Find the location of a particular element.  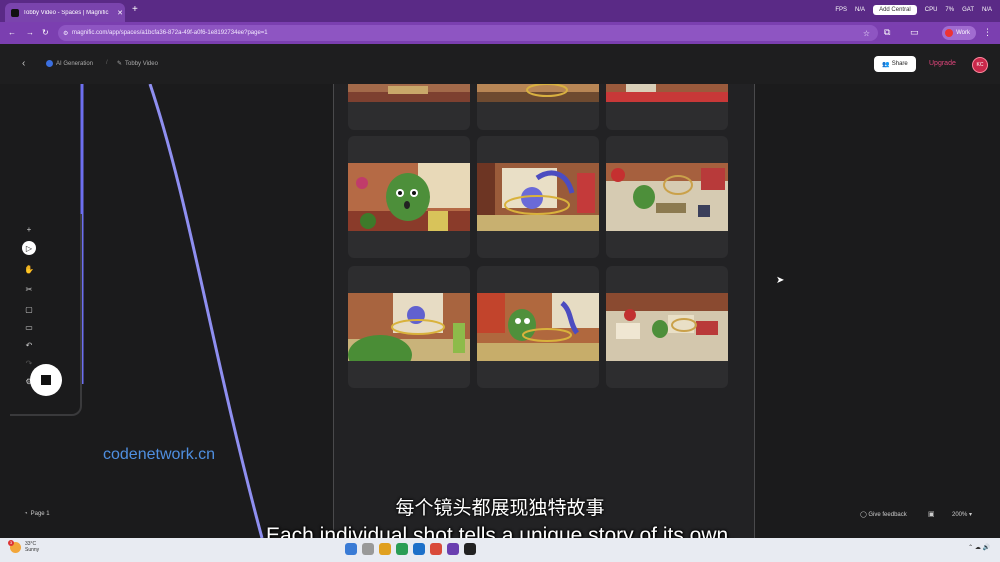

chrome-icon is located at coordinates (436, 549).